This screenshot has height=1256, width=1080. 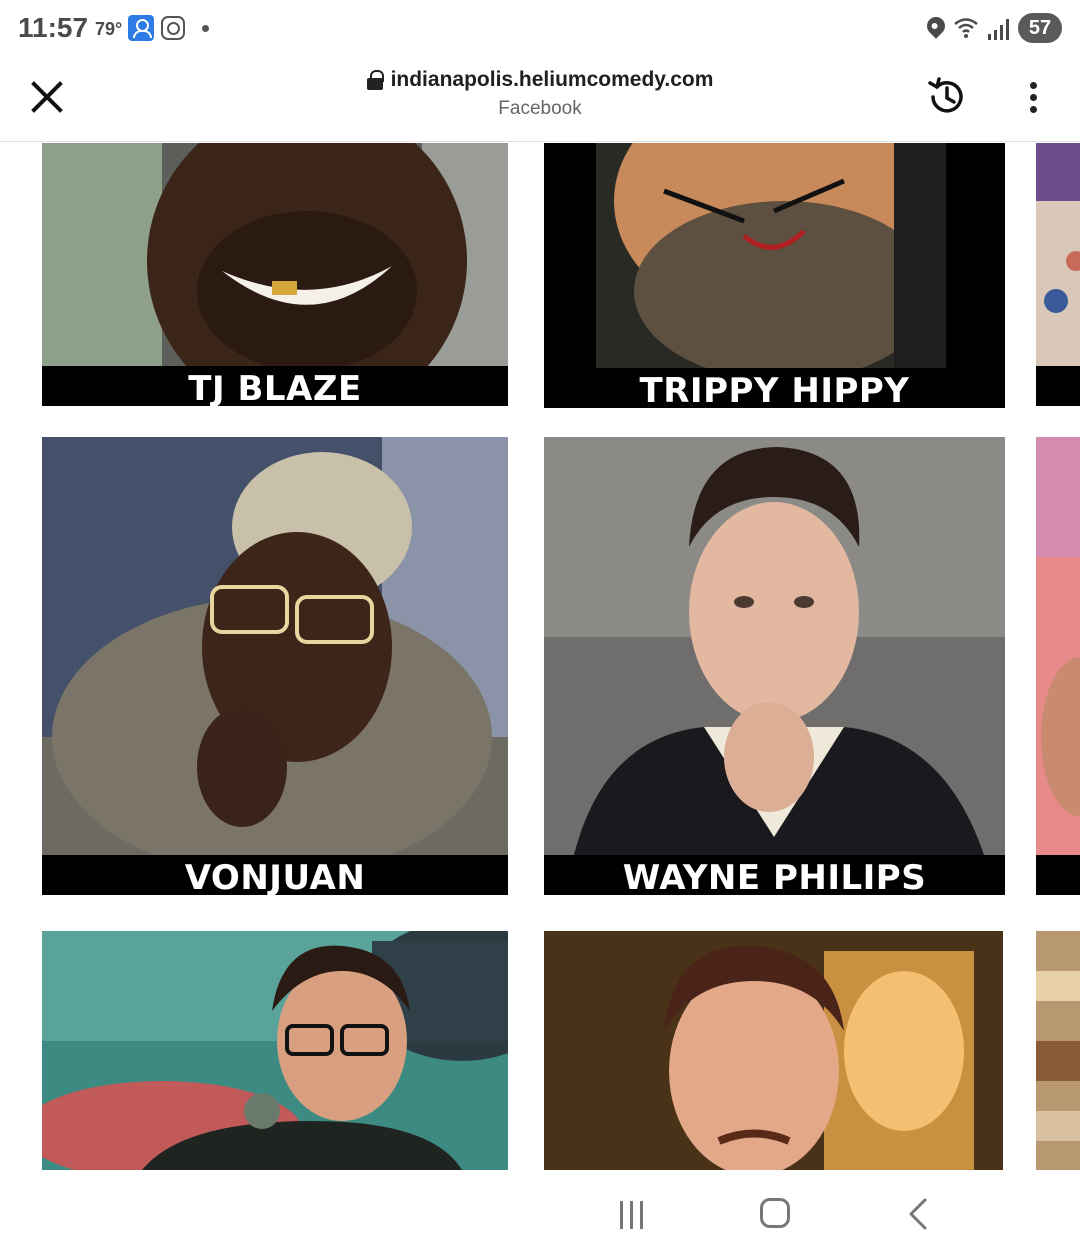 I want to click on system-navigation-bar, so click(x=540, y=1217).